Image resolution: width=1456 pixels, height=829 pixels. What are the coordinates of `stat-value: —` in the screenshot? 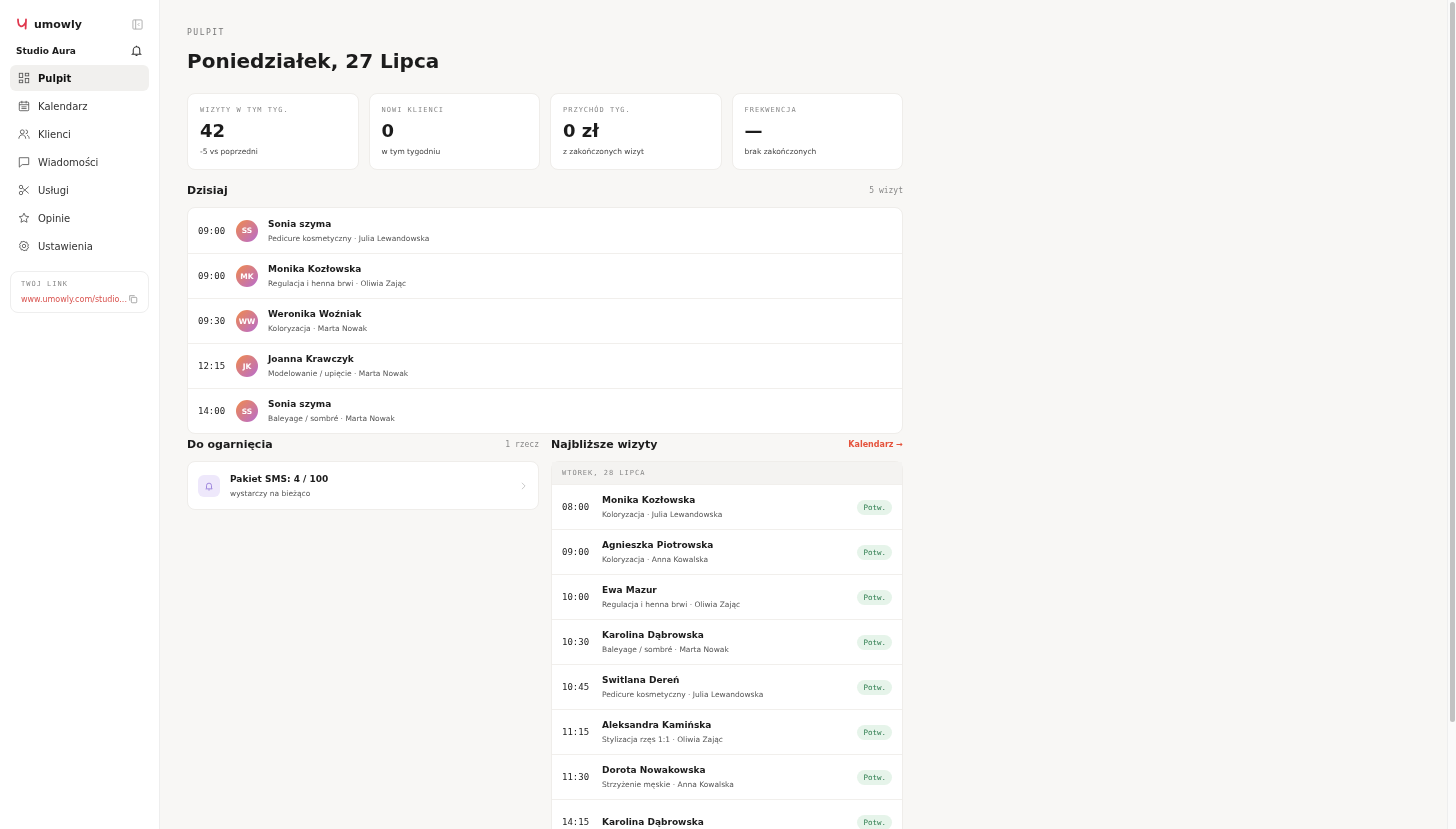 It's located at (754, 130).